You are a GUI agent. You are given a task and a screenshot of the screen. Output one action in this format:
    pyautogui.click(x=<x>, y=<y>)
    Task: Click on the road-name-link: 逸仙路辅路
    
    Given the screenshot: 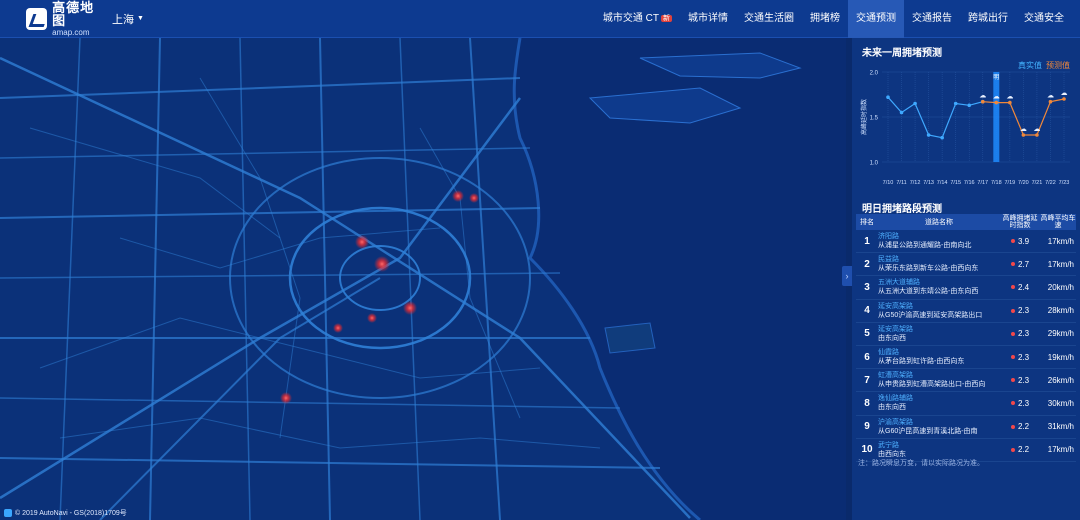 What is the action you would take?
    pyautogui.click(x=939, y=398)
    